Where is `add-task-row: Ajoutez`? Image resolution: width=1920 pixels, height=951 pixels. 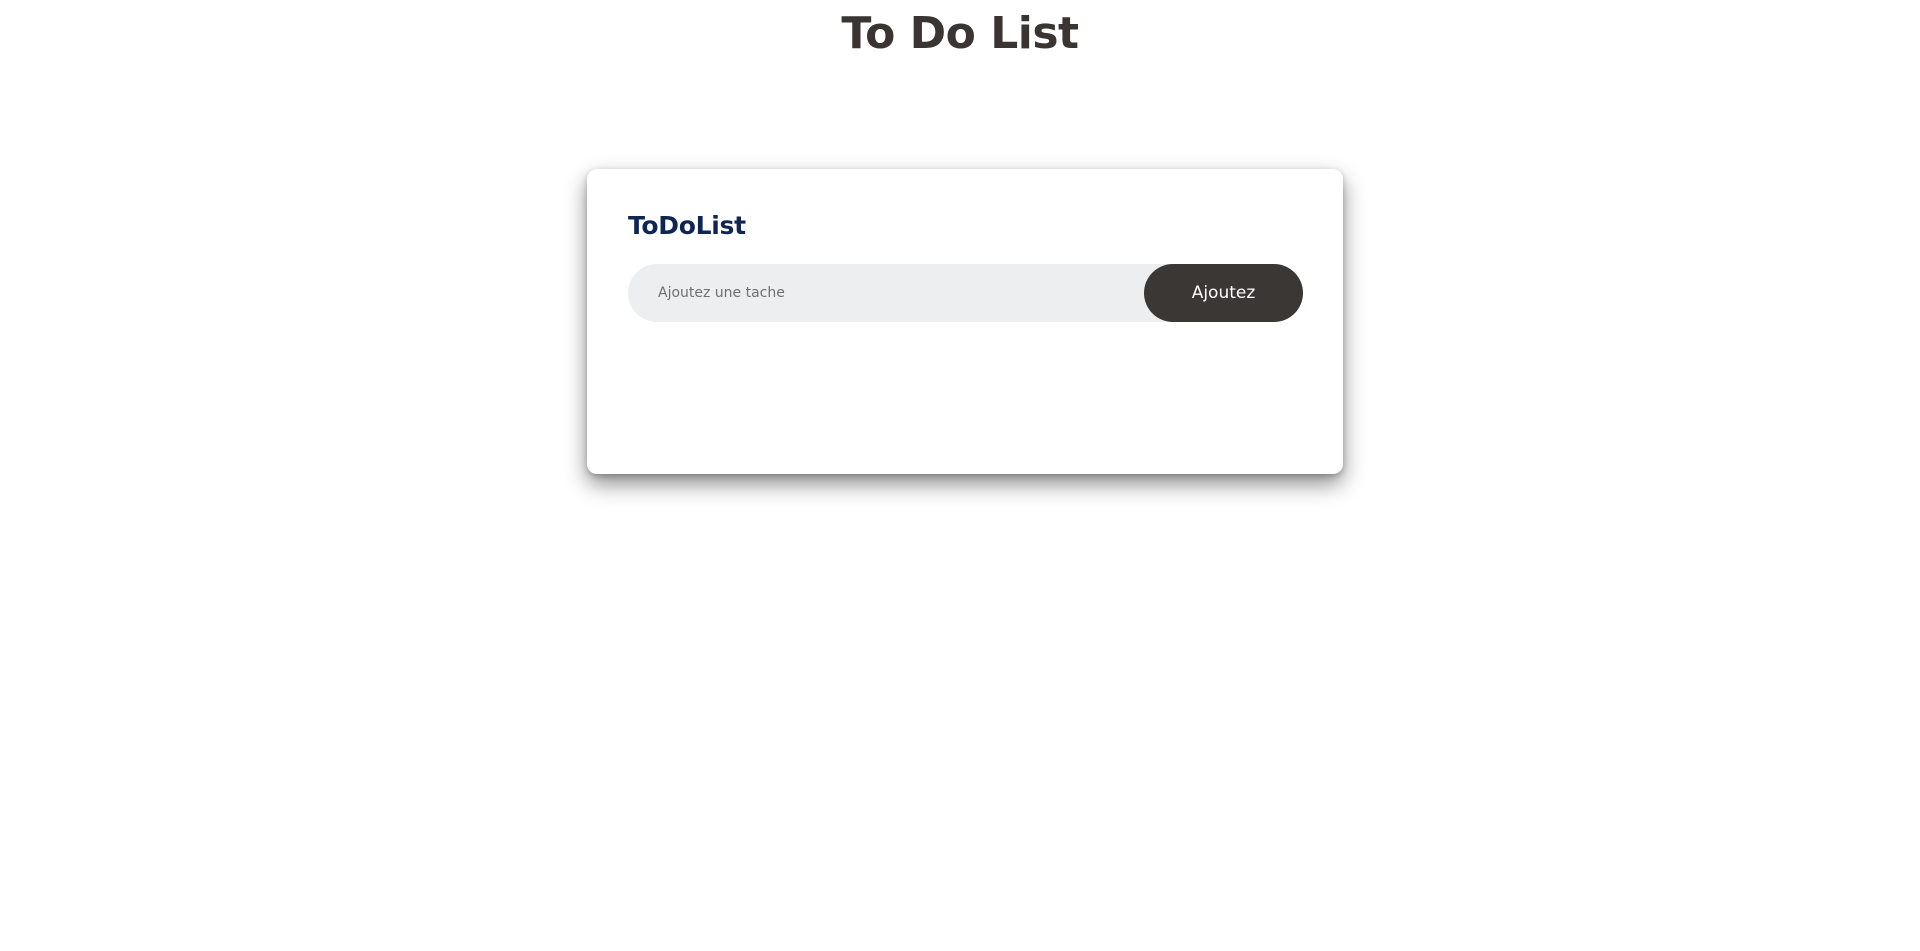 add-task-row: Ajoutez is located at coordinates (965, 293).